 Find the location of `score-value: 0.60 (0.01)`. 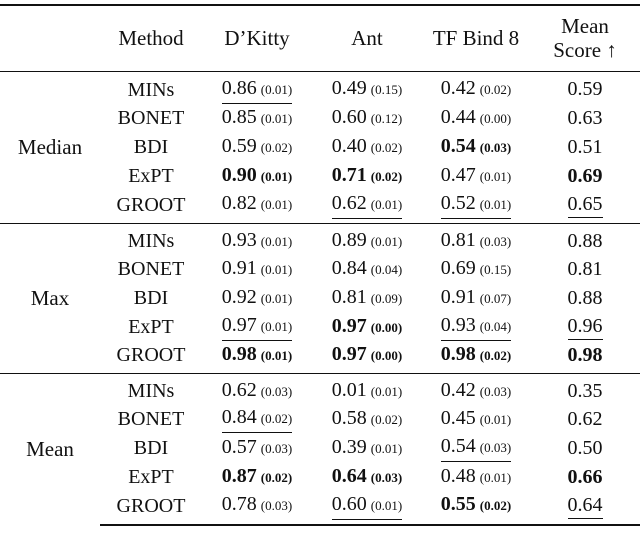

score-value: 0.60 (0.01) is located at coordinates (367, 506).